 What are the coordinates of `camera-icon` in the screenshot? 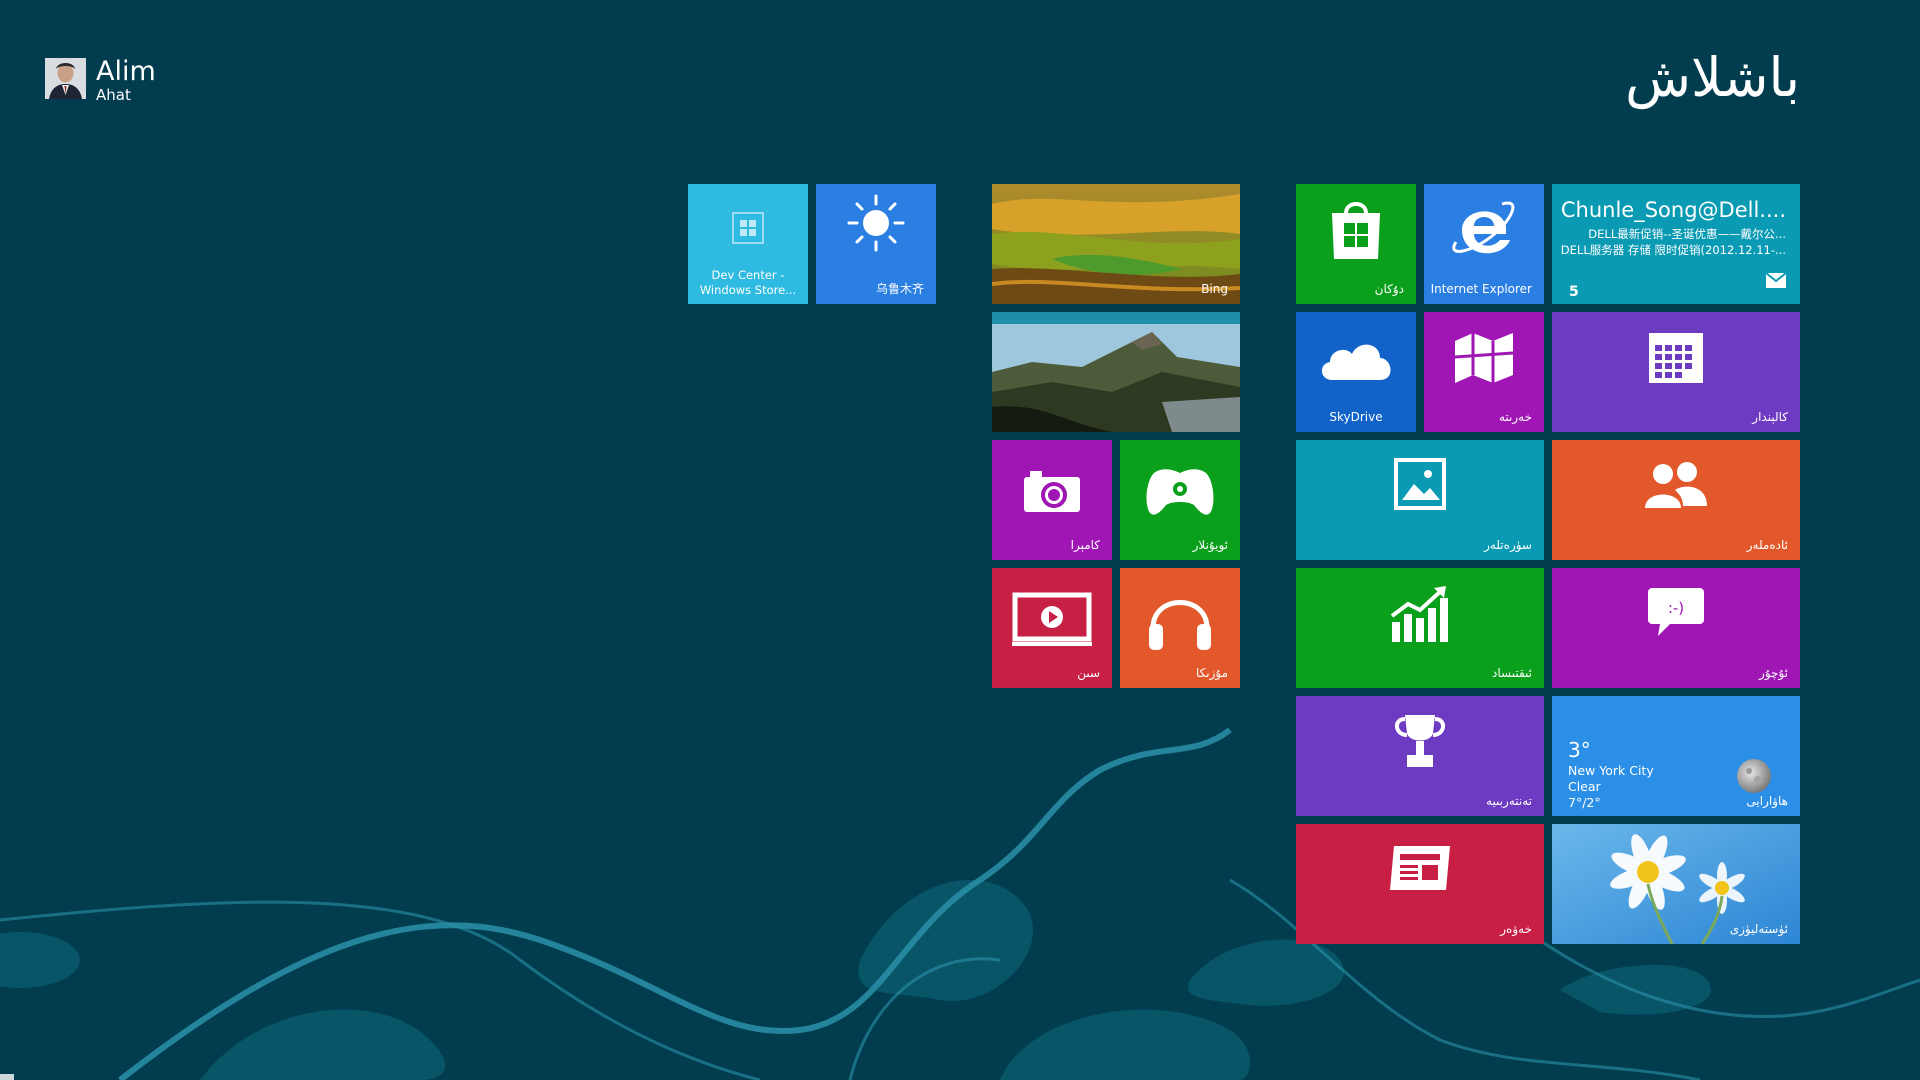 It's located at (1052, 493).